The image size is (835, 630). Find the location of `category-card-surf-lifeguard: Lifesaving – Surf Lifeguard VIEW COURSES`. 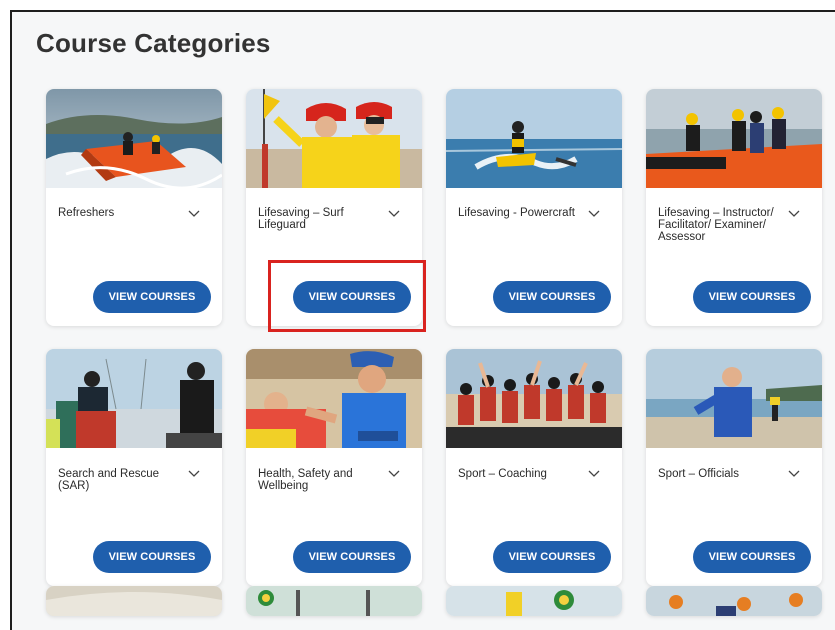

category-card-surf-lifeguard: Lifesaving – Surf Lifeguard VIEW COURSES is located at coordinates (334, 207).